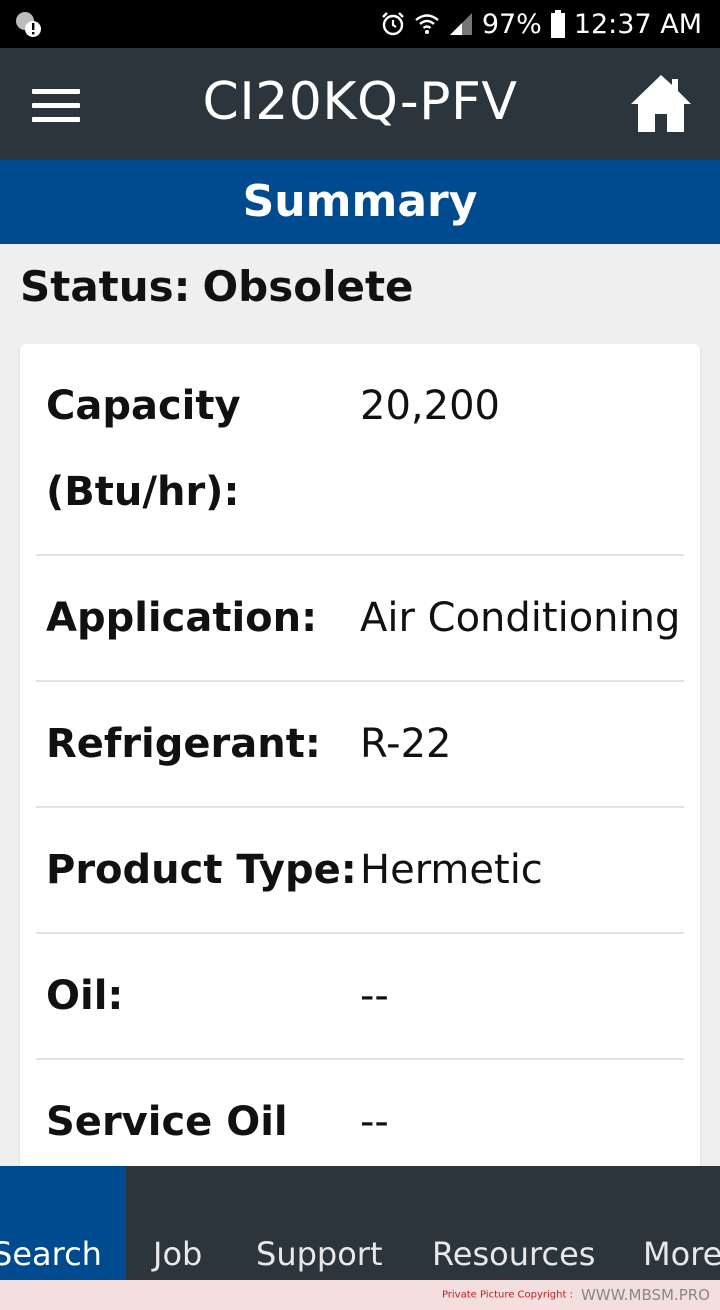 Image resolution: width=720 pixels, height=1310 pixels. I want to click on tab-search: Search, so click(63, 1223).